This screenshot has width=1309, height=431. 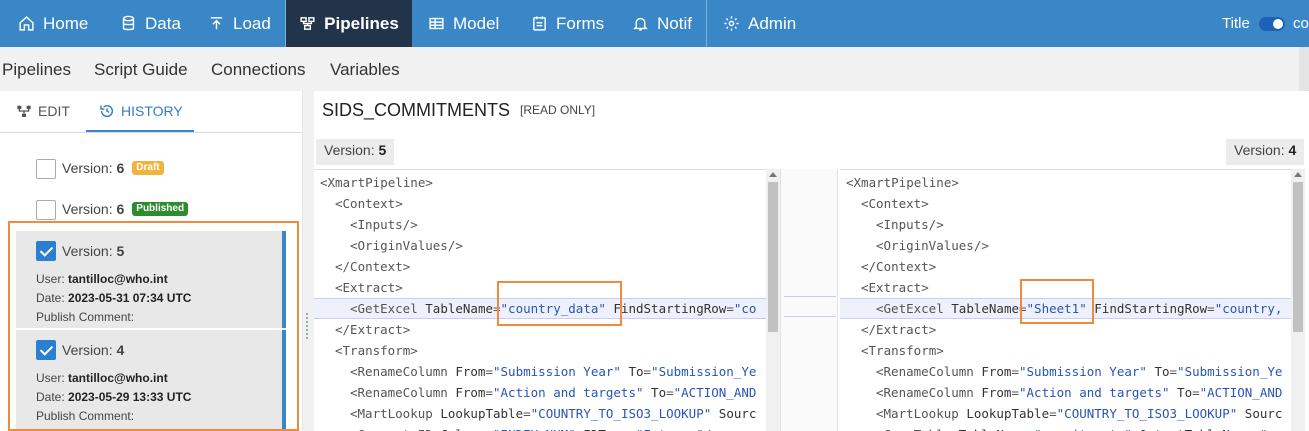 What do you see at coordinates (53, 23) in the screenshot?
I see `nav-home: Home` at bounding box center [53, 23].